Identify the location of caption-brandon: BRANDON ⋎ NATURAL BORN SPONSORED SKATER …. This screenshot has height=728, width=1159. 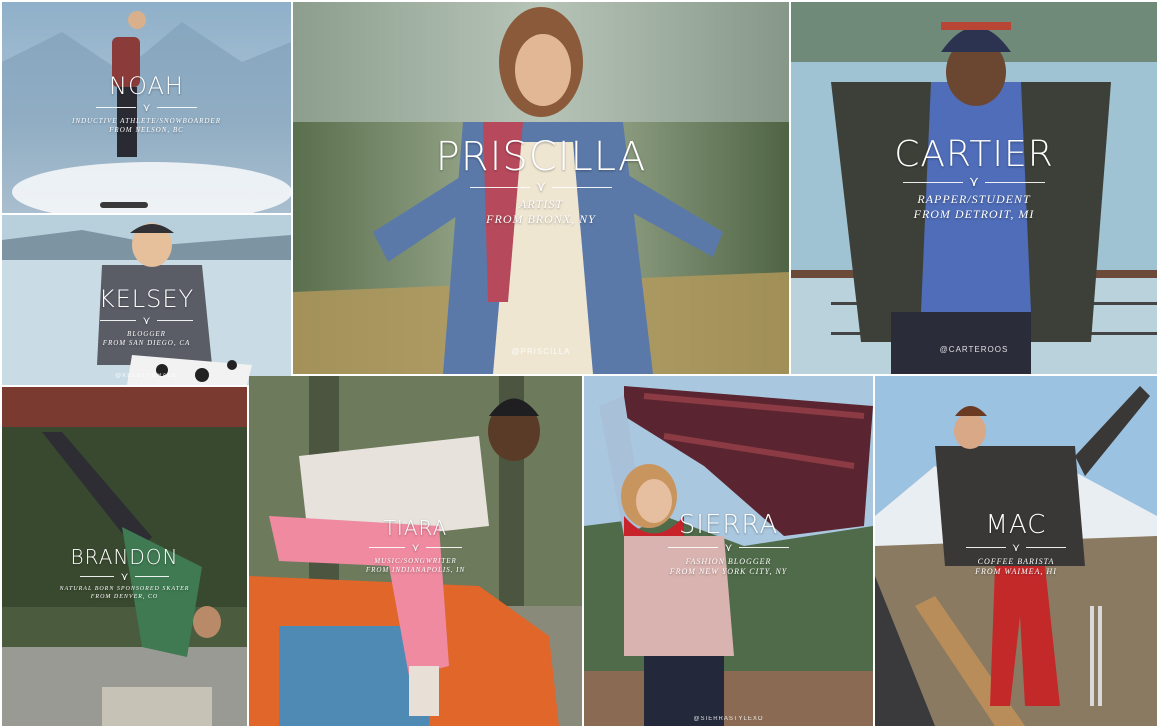
(124, 573).